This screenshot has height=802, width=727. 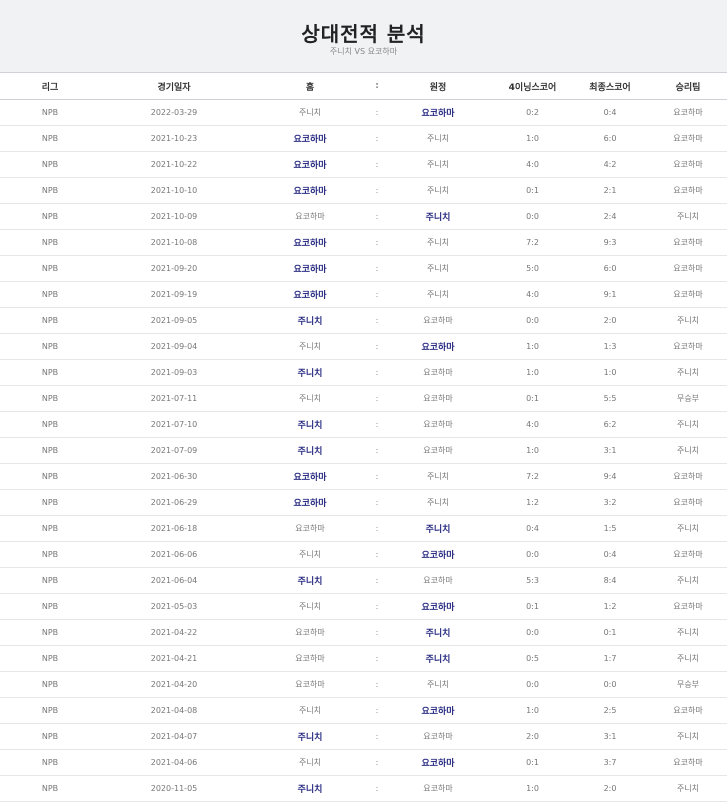 I want to click on date-cell: 2021-07-11, so click(x=174, y=398).